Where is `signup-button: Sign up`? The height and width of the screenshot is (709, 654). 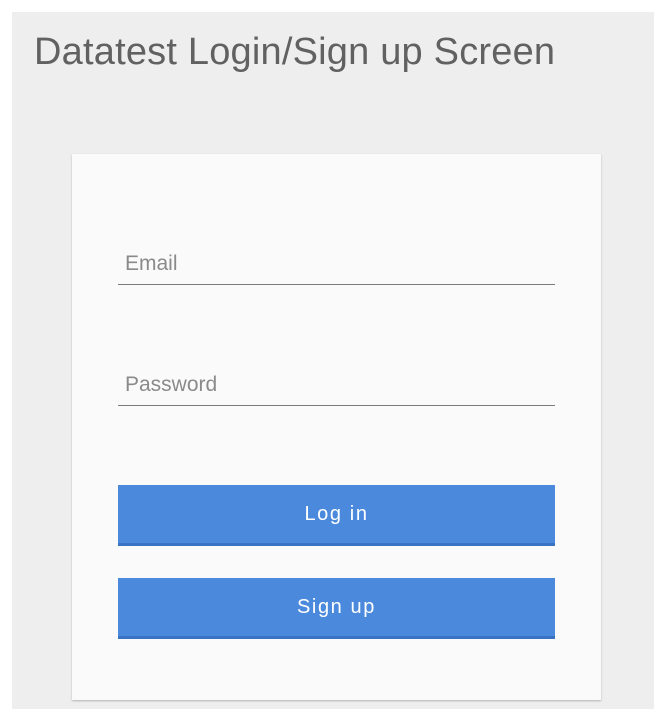 signup-button: Sign up is located at coordinates (336, 608).